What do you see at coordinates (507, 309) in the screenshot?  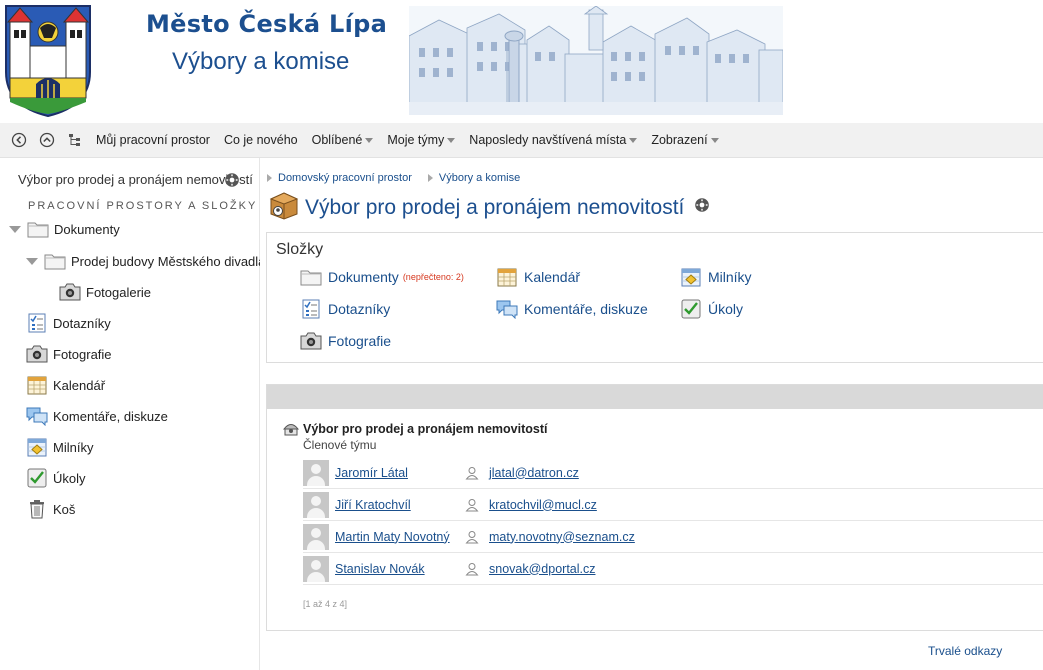 I see `comments-icon` at bounding box center [507, 309].